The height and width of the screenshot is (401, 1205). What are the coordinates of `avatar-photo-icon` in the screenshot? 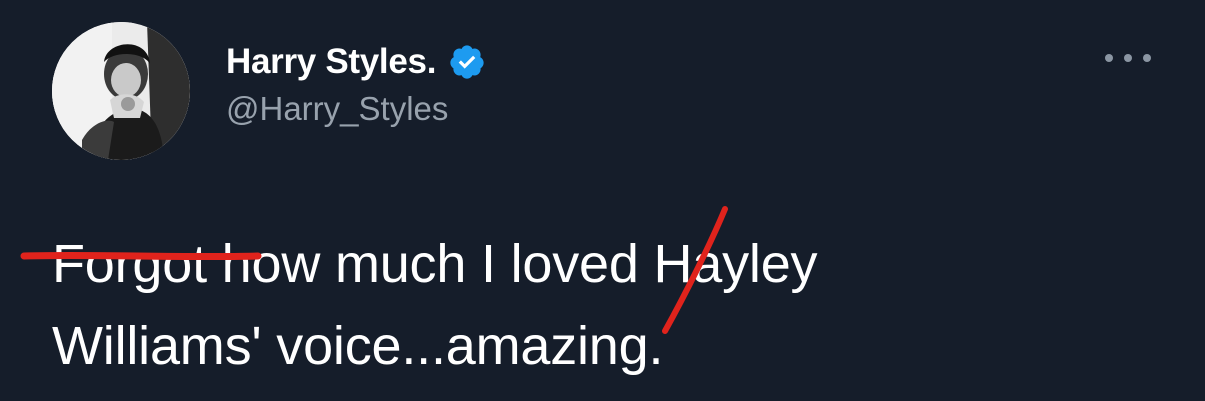 It's located at (121, 91).